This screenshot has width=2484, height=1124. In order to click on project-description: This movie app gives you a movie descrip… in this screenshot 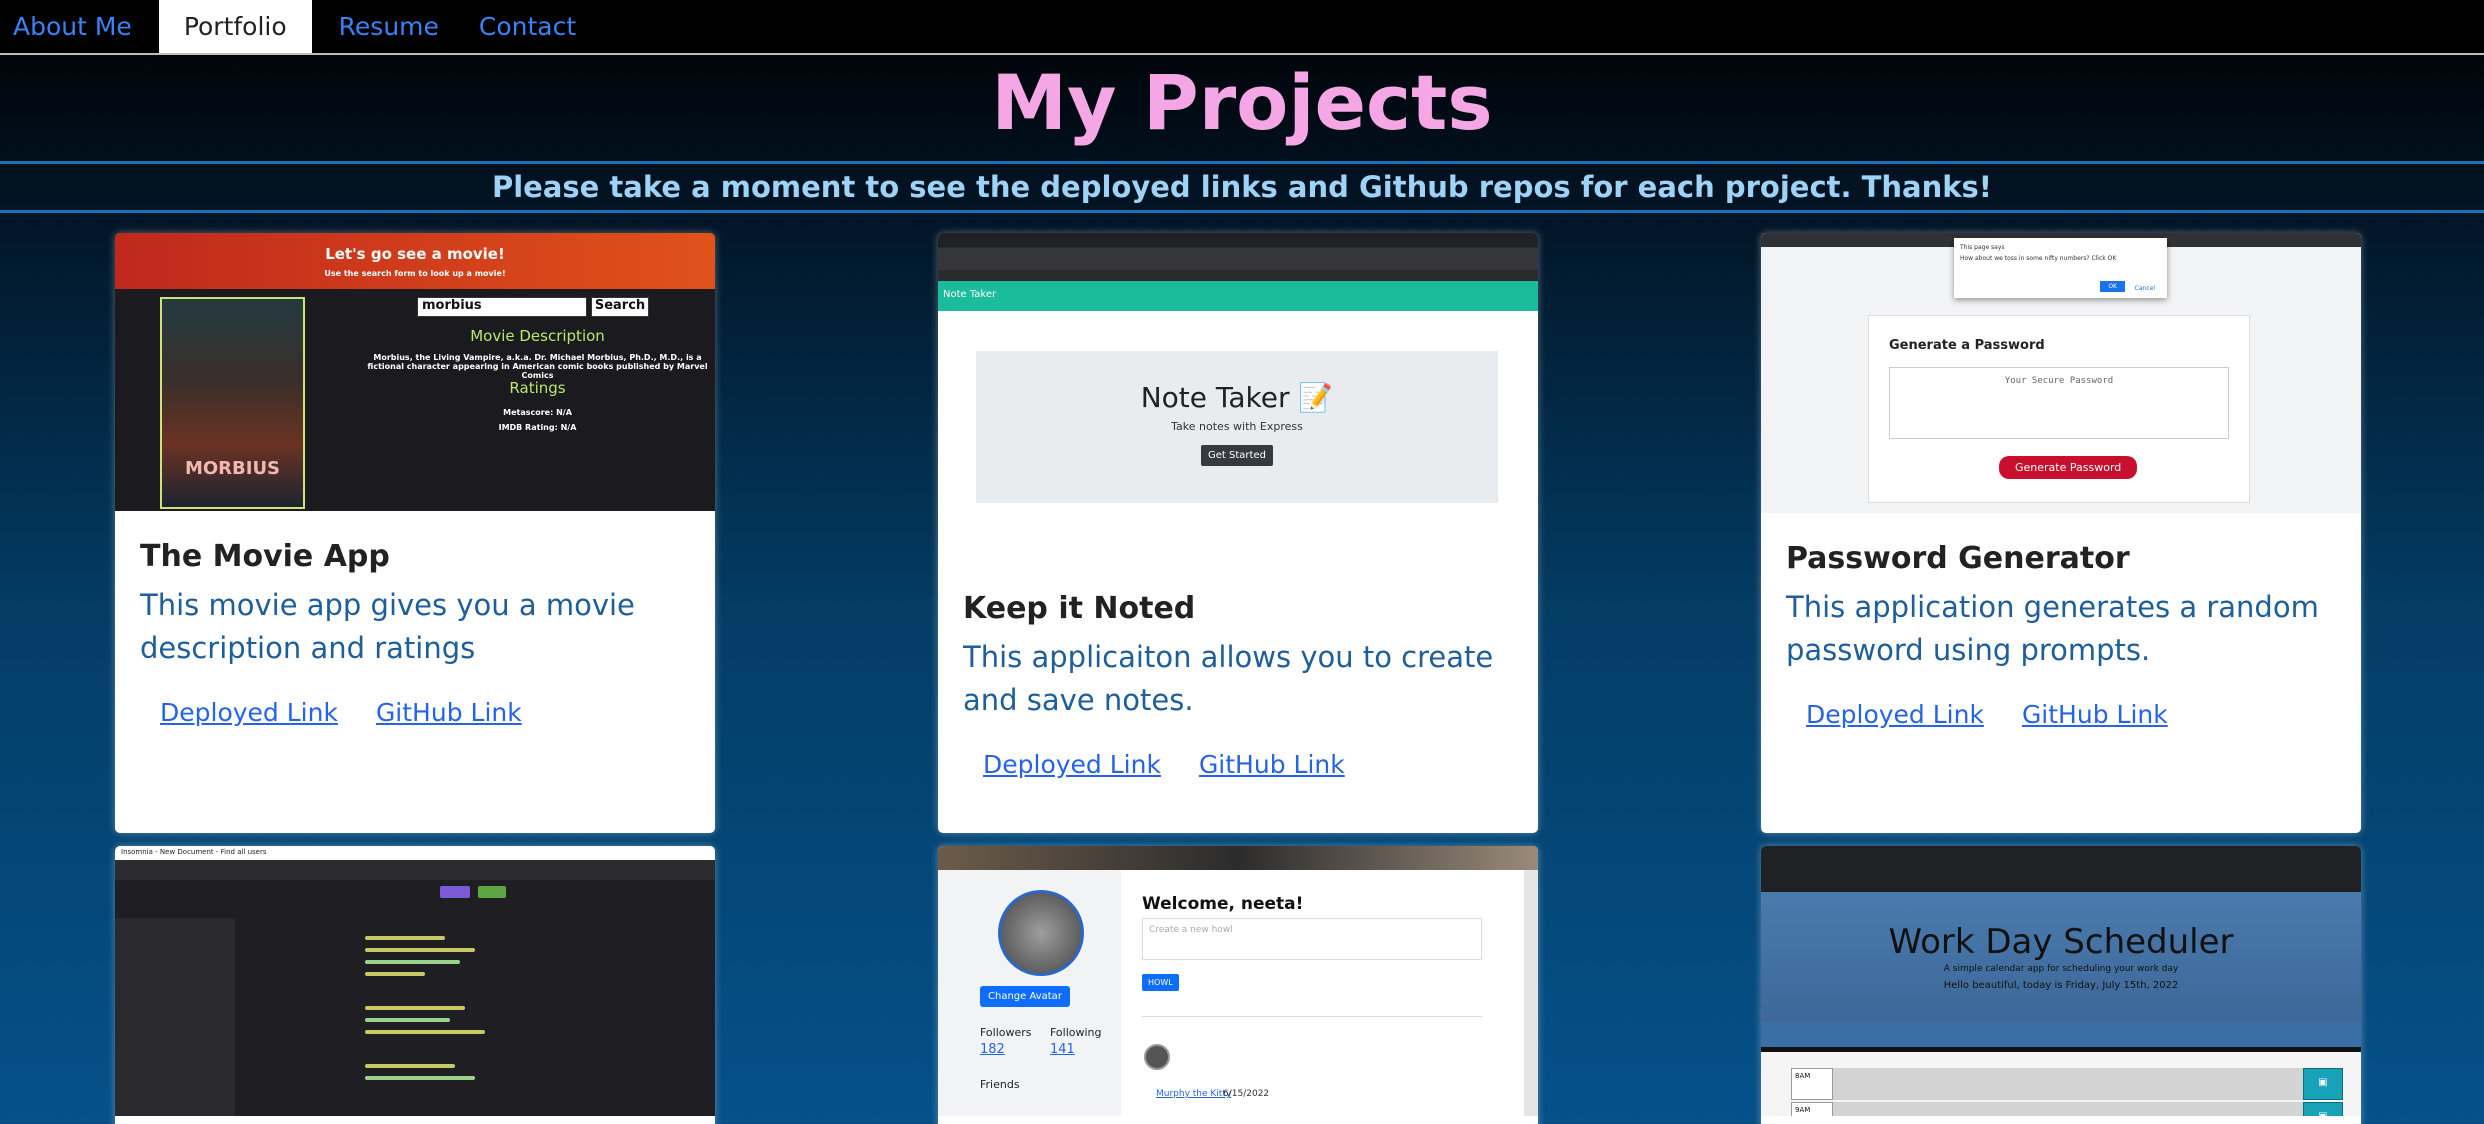, I will do `click(387, 626)`.